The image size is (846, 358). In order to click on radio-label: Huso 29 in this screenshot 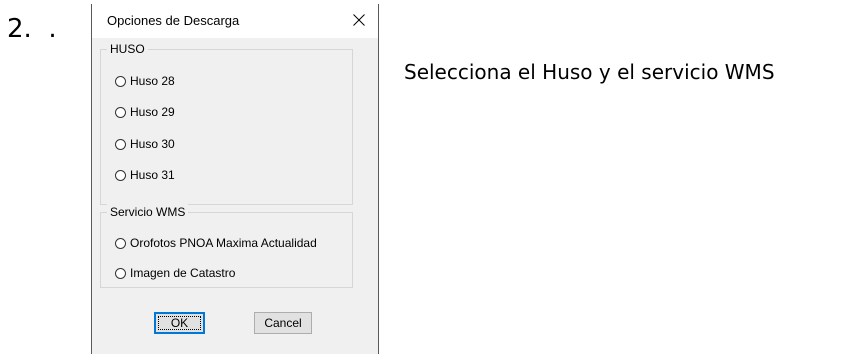, I will do `click(152, 112)`.